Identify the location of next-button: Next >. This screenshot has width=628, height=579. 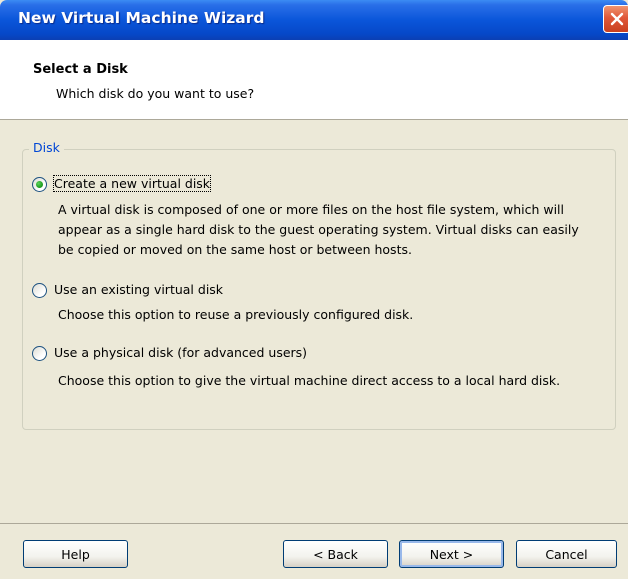
(451, 554).